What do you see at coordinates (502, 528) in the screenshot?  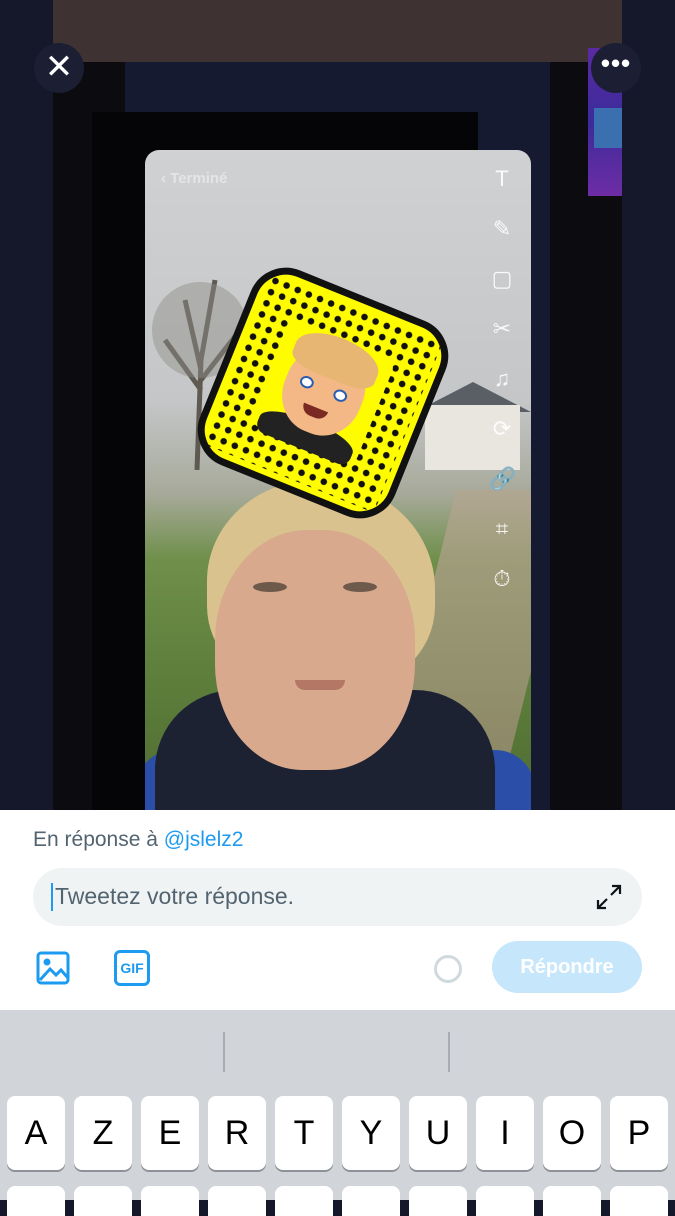 I see `crop-tool-icon: ⌗` at bounding box center [502, 528].